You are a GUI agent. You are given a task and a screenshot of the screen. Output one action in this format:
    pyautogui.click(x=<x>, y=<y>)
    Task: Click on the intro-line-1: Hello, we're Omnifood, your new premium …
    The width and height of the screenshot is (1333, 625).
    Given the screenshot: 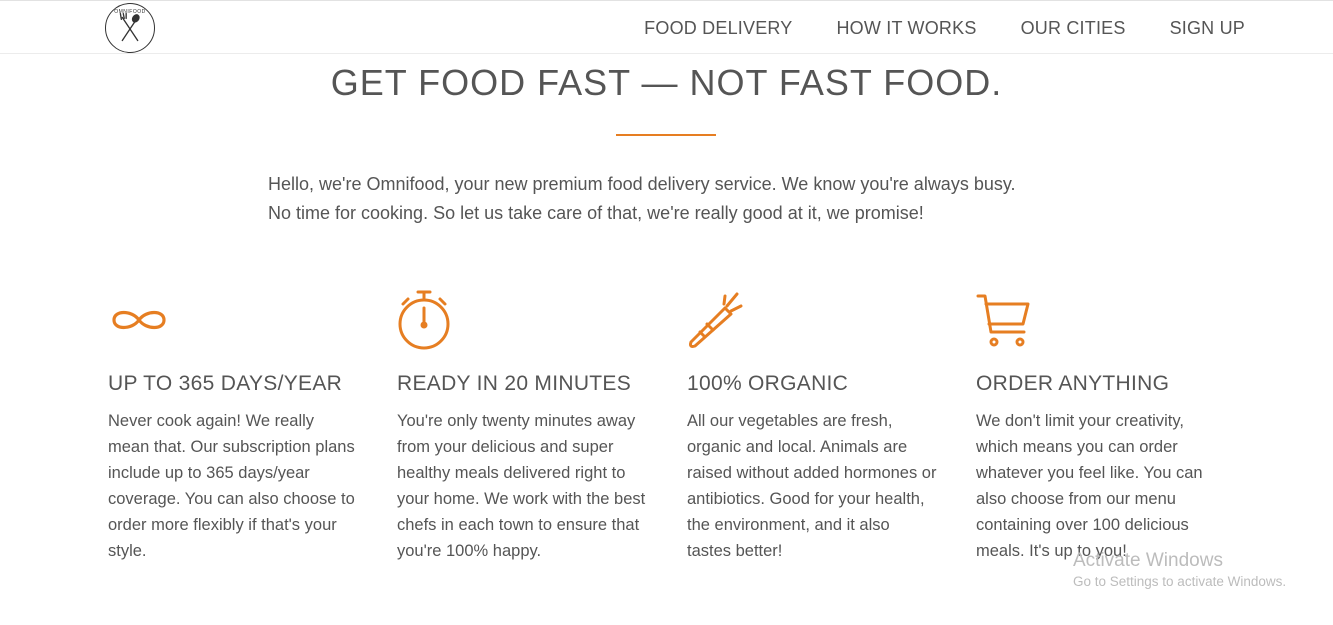 What is the action you would take?
    pyautogui.click(x=642, y=184)
    